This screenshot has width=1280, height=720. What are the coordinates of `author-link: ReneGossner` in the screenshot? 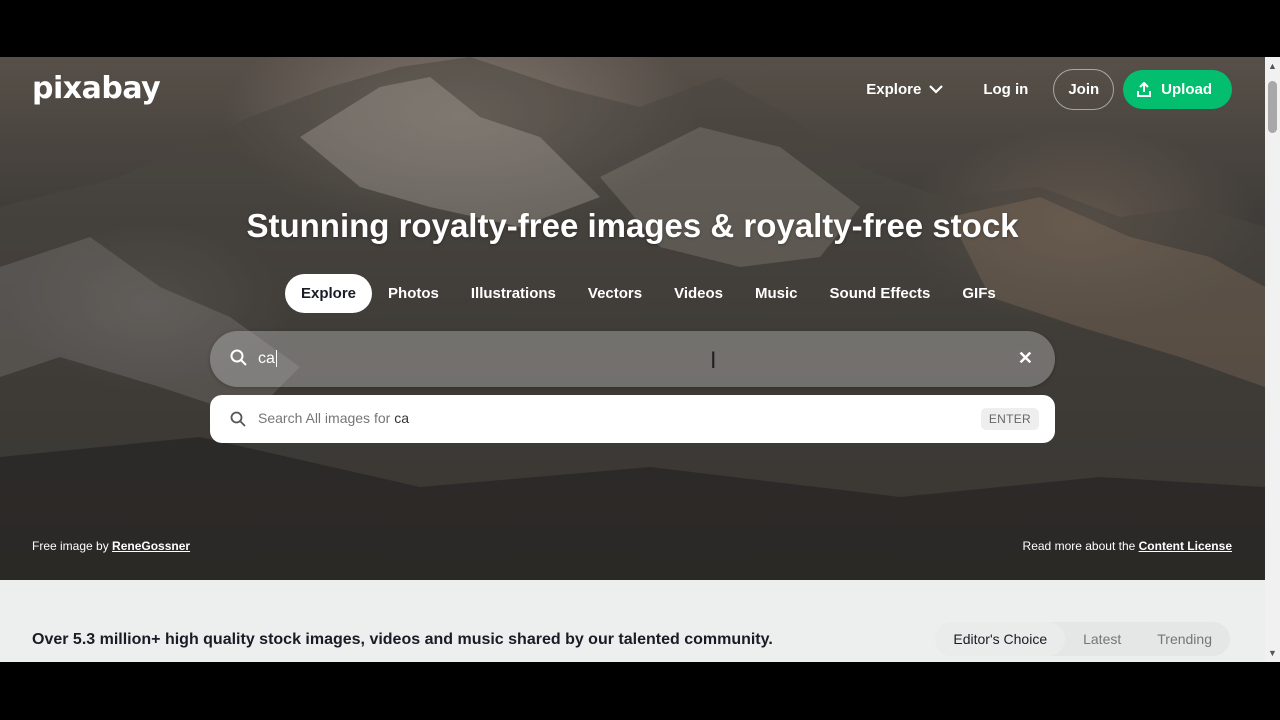 It's located at (151, 546).